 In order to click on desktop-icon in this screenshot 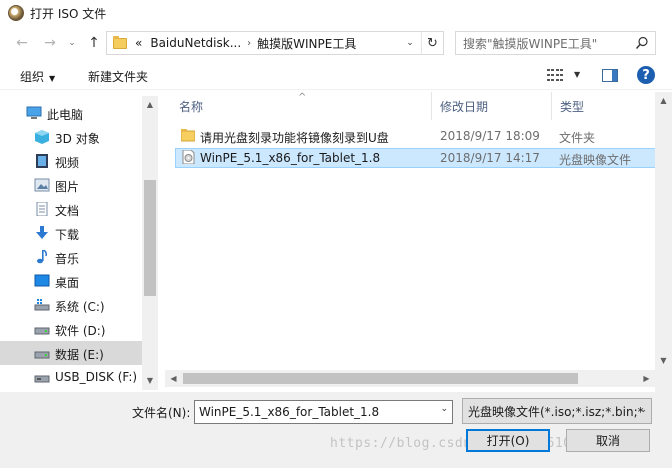, I will do `click(42, 280)`.